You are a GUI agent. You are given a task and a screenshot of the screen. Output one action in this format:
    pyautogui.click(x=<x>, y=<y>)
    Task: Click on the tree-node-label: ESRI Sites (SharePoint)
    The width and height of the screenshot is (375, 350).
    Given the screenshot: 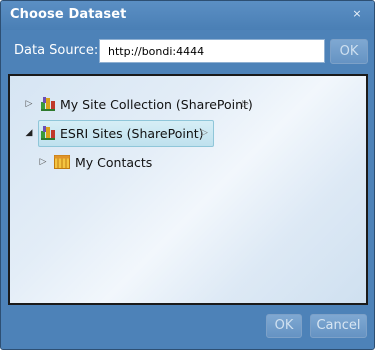 What is the action you would take?
    pyautogui.click(x=132, y=133)
    